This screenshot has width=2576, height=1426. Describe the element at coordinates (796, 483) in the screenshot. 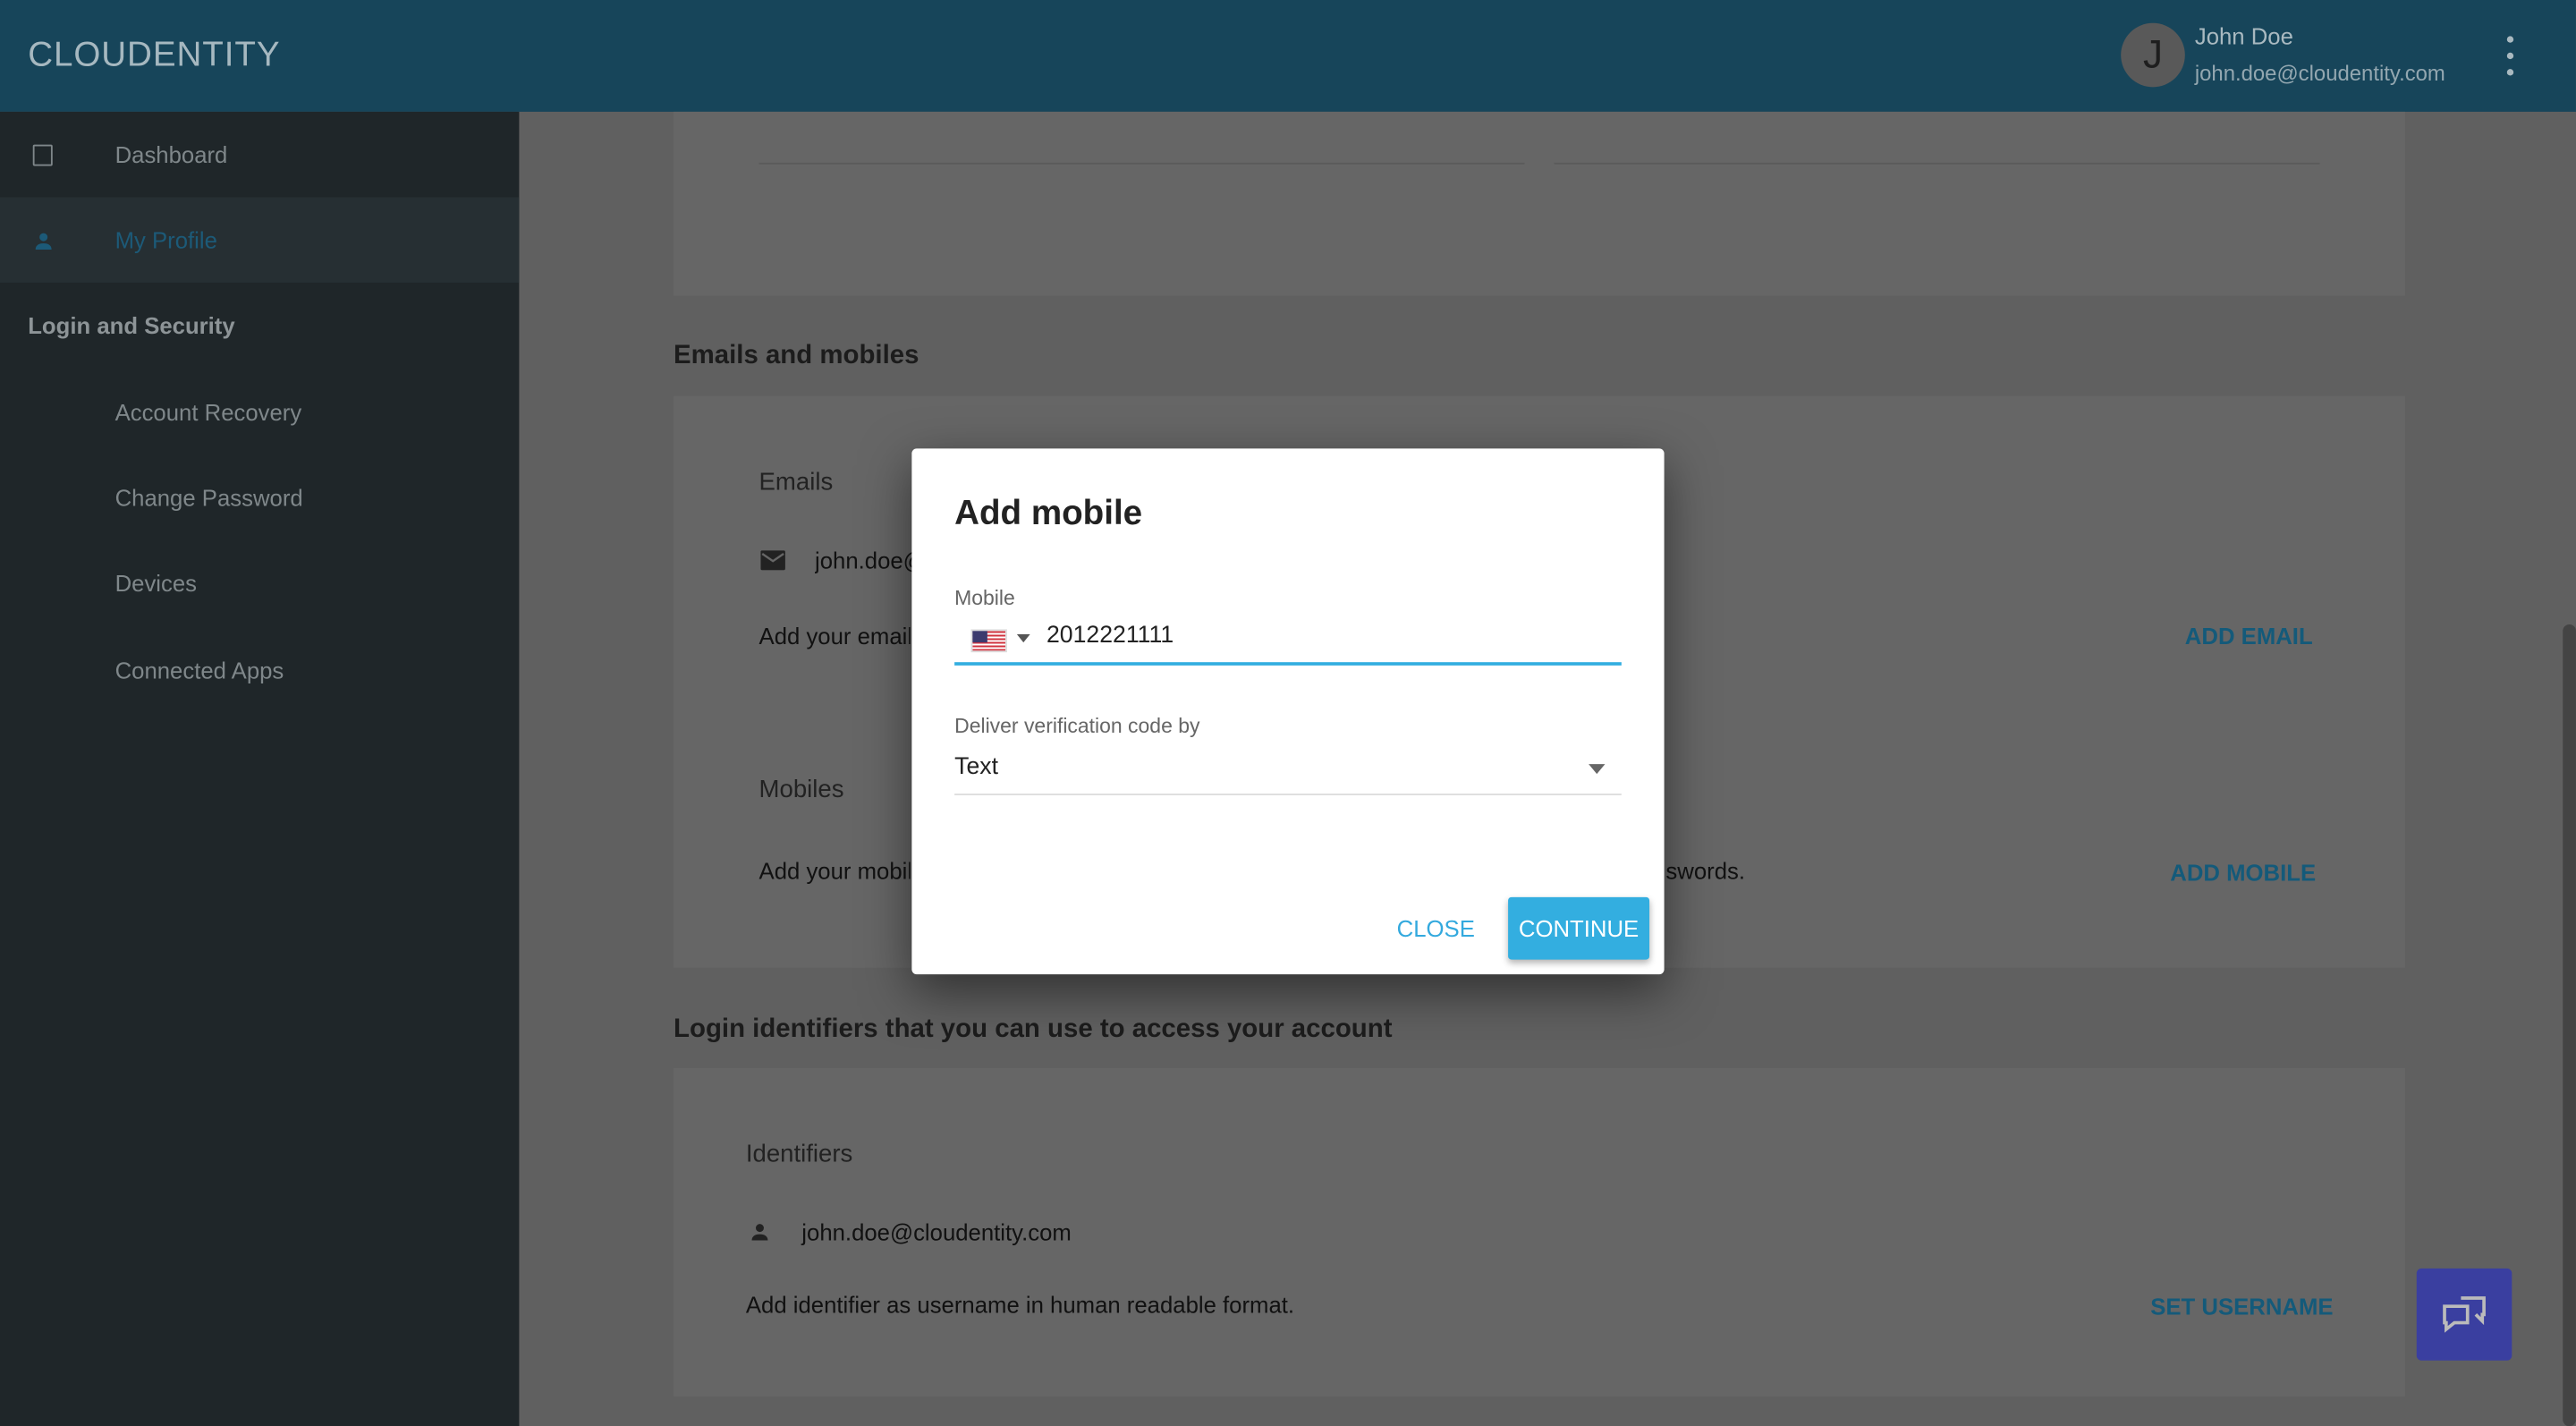

I see `emails-heading: Emails` at that location.